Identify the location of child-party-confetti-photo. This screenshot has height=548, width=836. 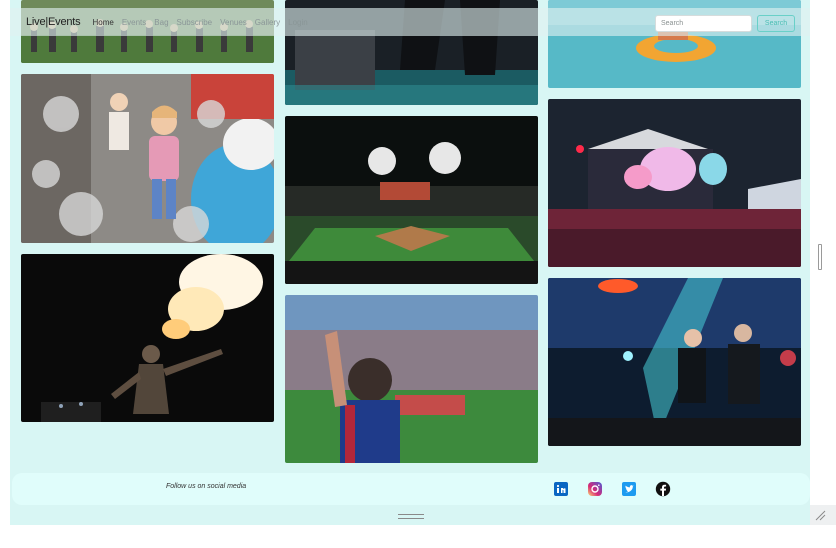
(147, 158).